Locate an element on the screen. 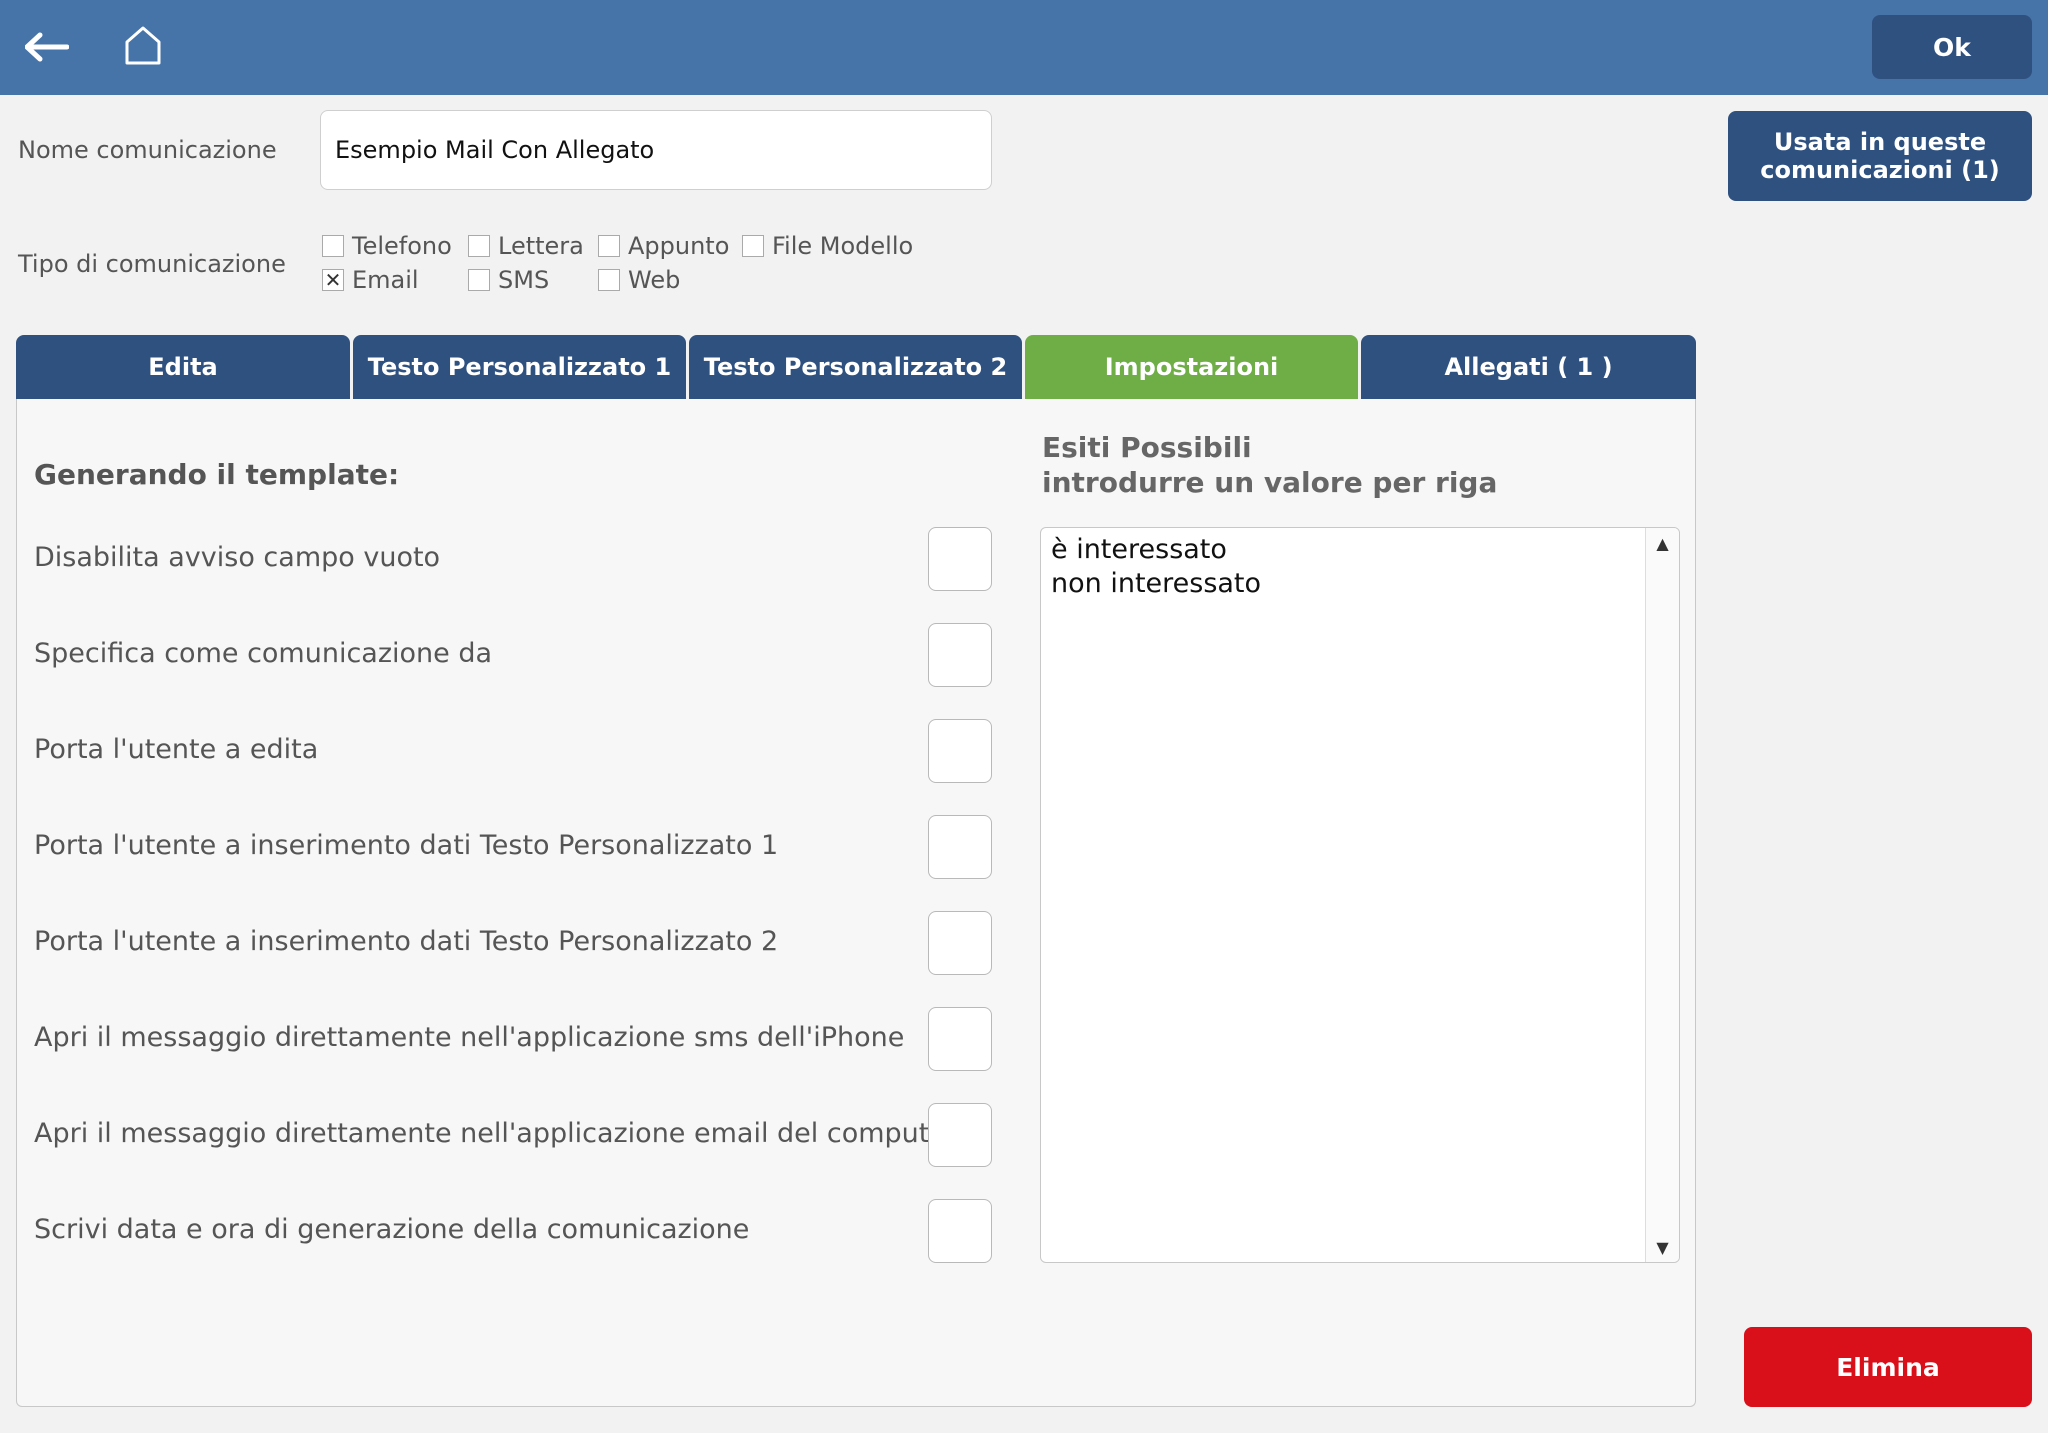 The height and width of the screenshot is (1433, 2048). esiti-title-line2: introdurre un valore per riga is located at coordinates (1270, 482).